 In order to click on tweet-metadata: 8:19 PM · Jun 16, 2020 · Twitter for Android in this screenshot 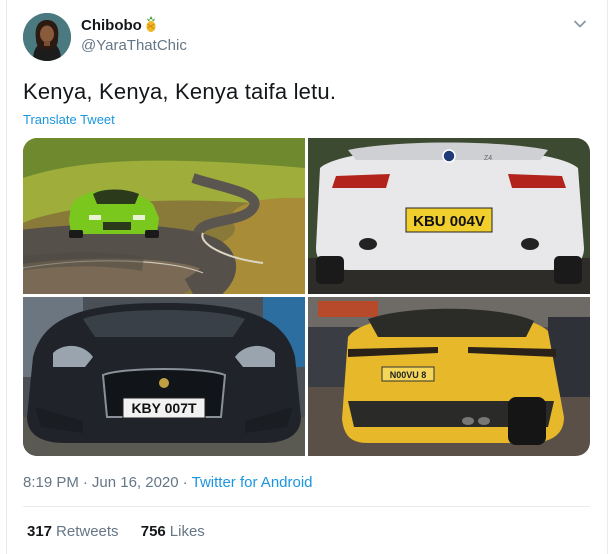, I will do `click(168, 482)`.